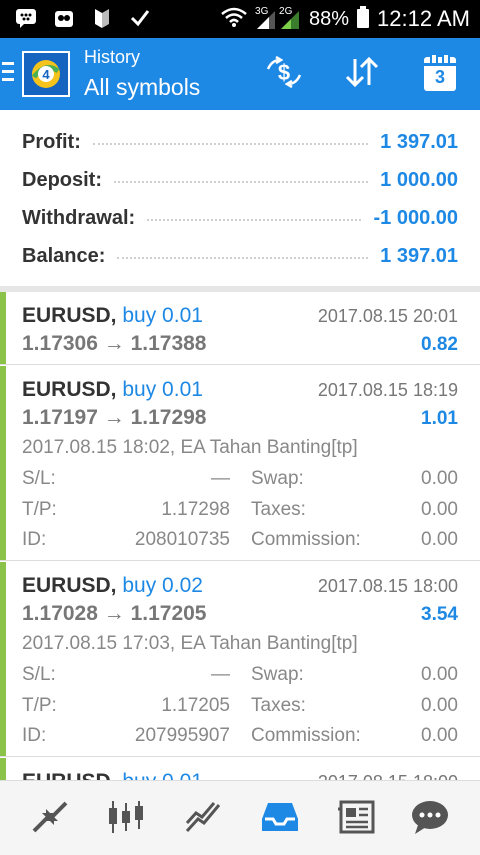  I want to click on calendar-icon: 3, so click(440, 72).